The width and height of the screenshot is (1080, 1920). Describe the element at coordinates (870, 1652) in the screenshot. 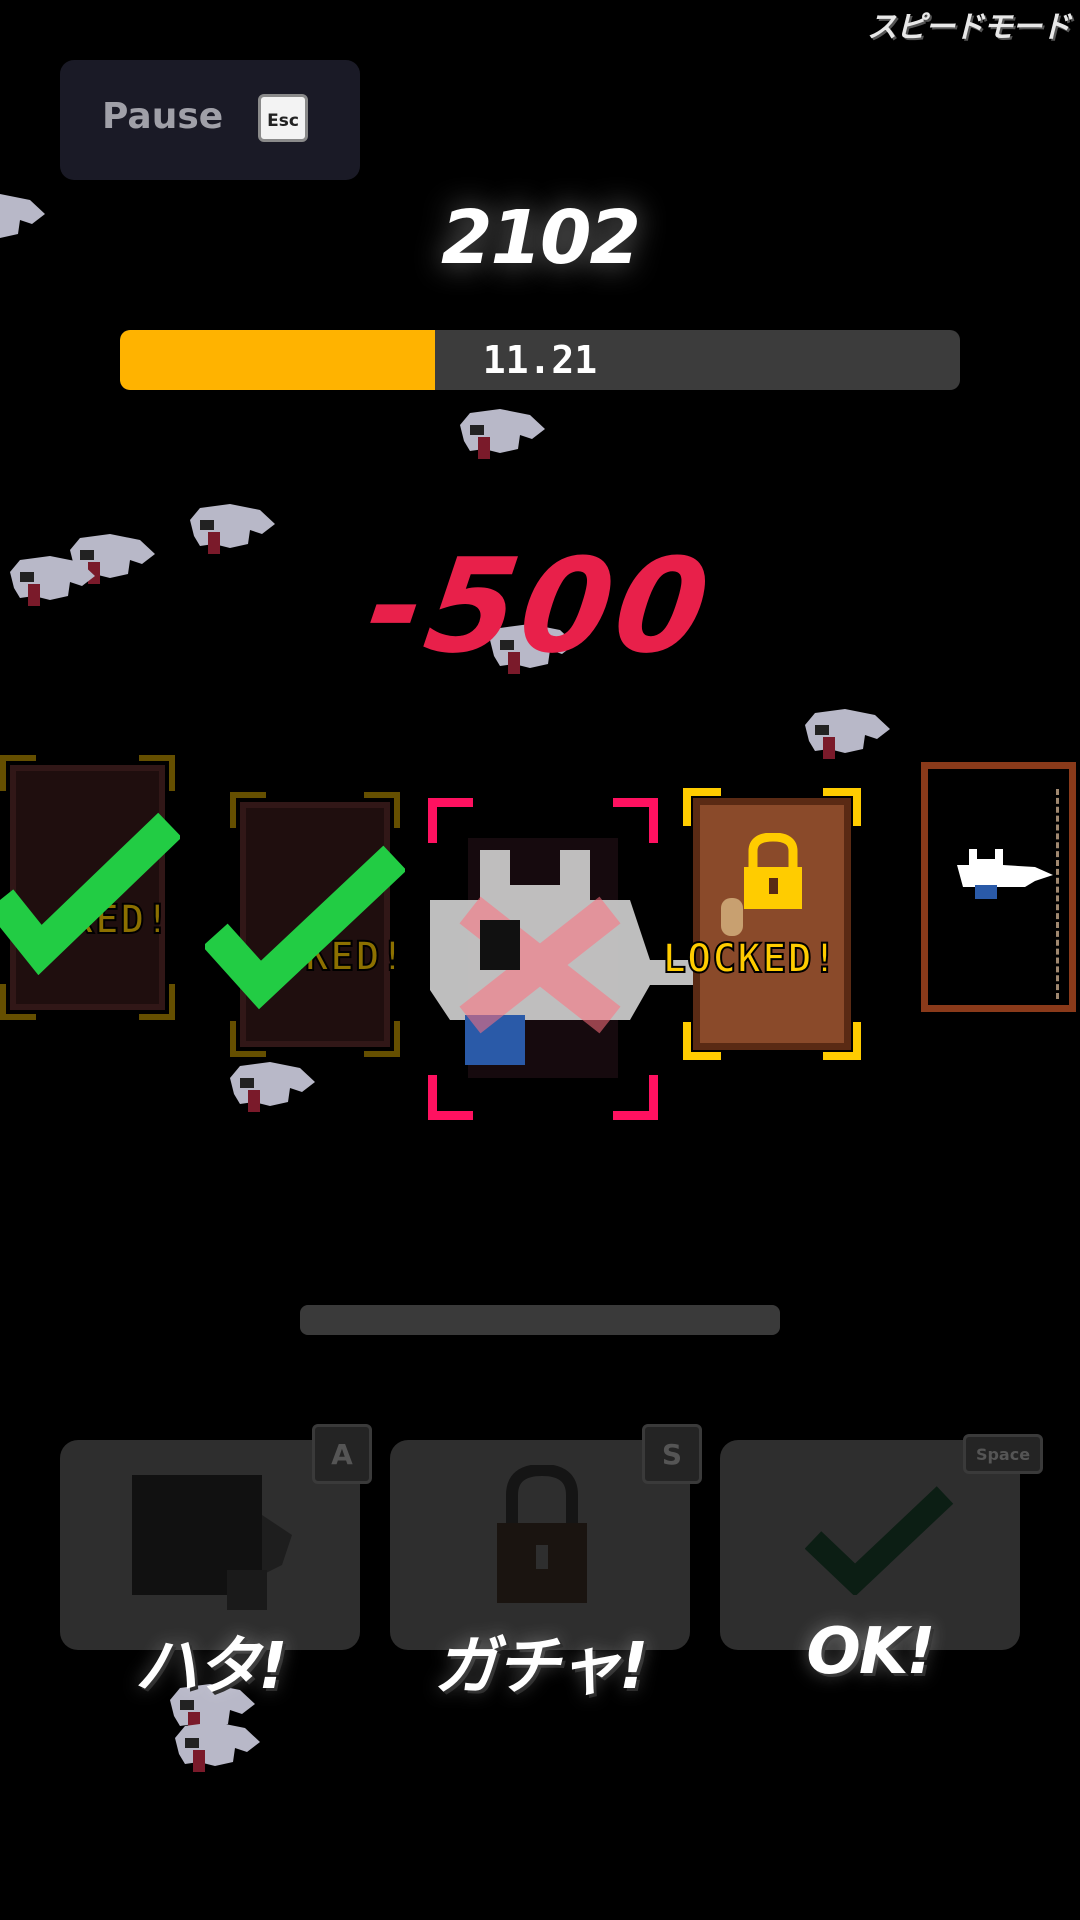

I see `ok-label: OK!` at that location.